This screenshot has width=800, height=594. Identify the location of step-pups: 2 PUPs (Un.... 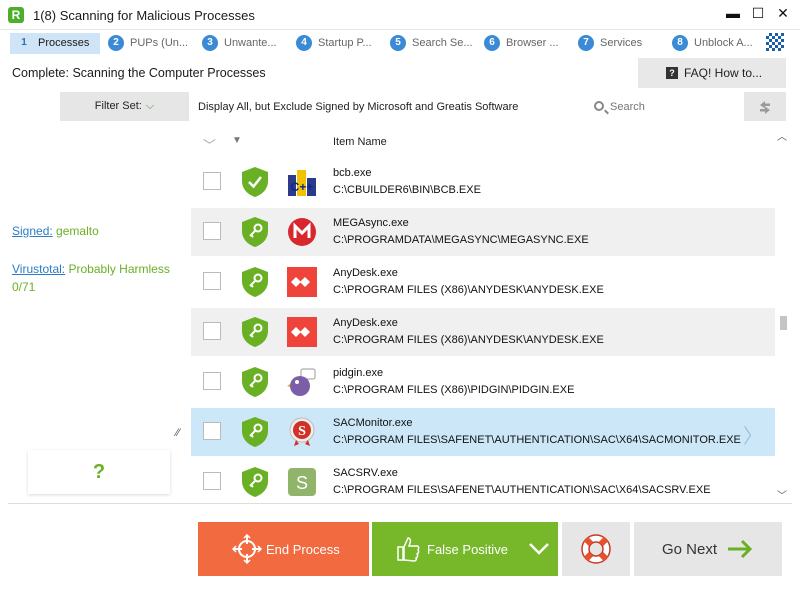
(148, 43).